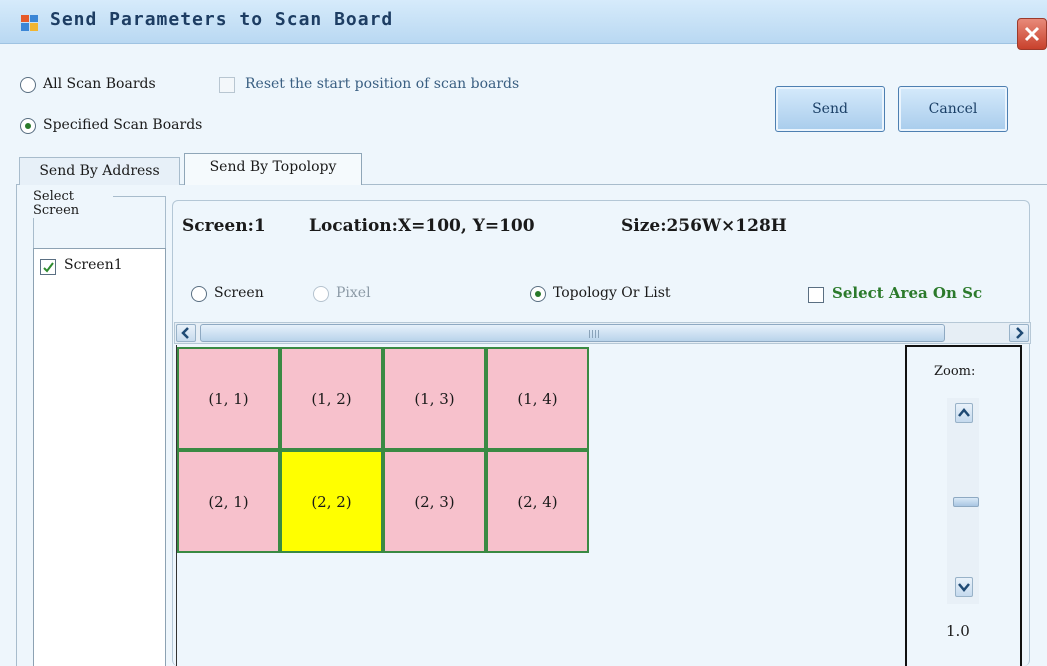 The image size is (1047, 666). What do you see at coordinates (422, 226) in the screenshot?
I see `screen-location: Location:X=100, Y=100` at bounding box center [422, 226].